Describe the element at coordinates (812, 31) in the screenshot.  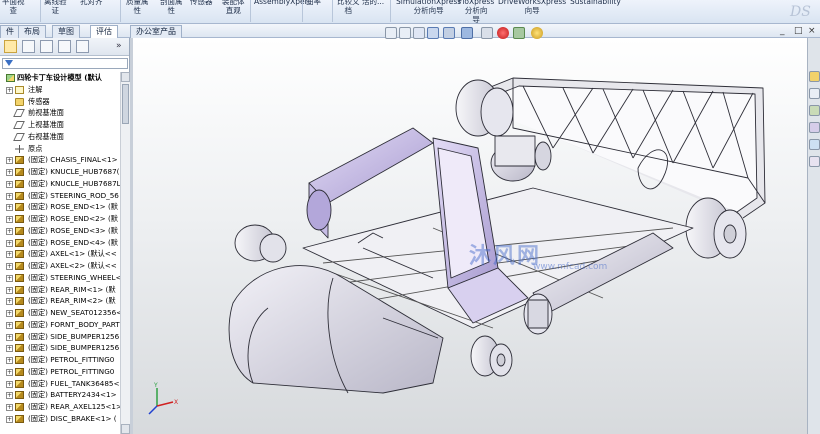
I see `close-button: ×` at that location.